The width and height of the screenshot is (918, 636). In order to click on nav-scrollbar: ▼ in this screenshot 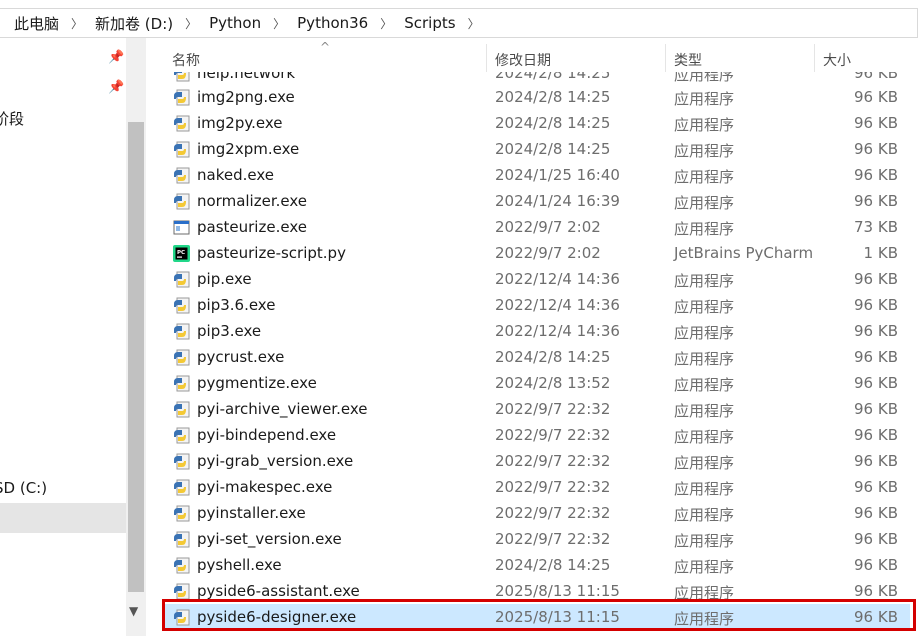, I will do `click(136, 337)`.